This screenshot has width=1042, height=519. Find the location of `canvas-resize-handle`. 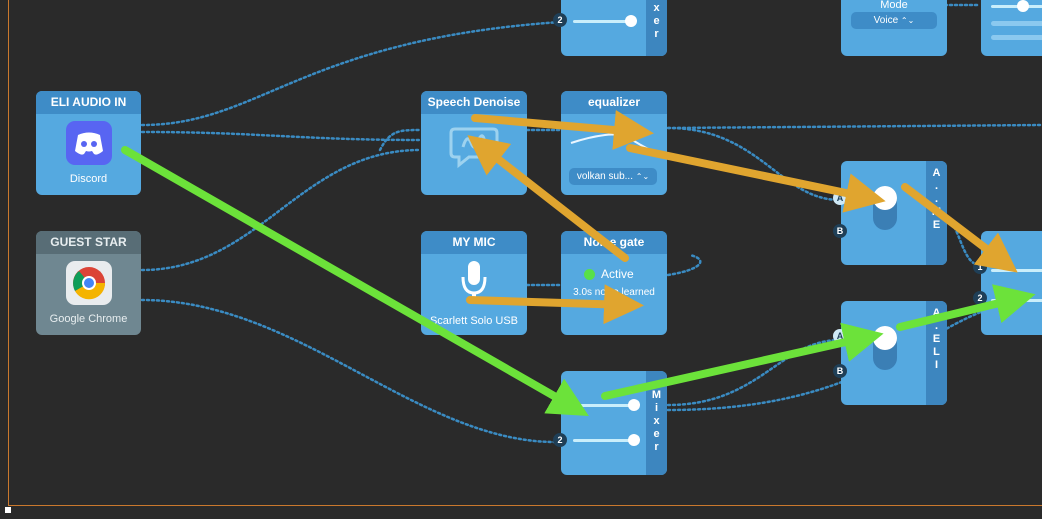

canvas-resize-handle is located at coordinates (8, 510).